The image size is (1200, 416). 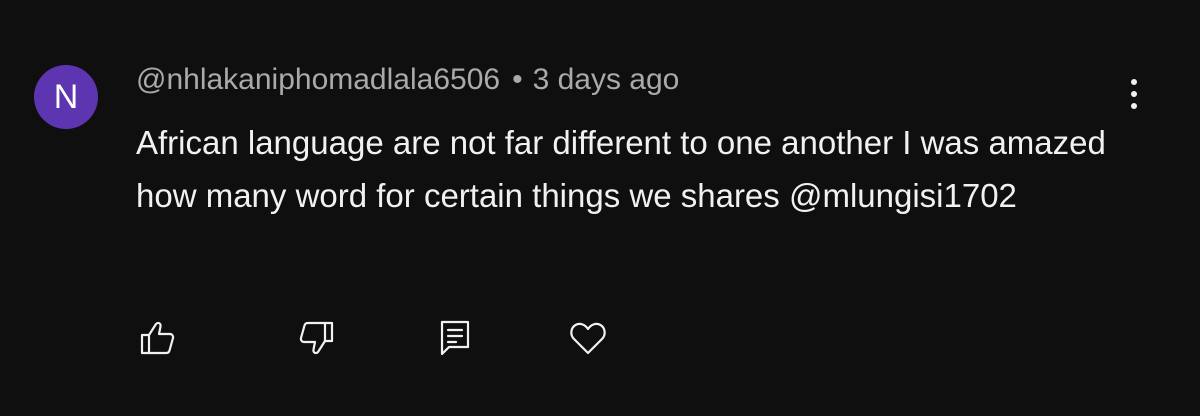 I want to click on thumbs-down-icon, so click(x=316, y=338).